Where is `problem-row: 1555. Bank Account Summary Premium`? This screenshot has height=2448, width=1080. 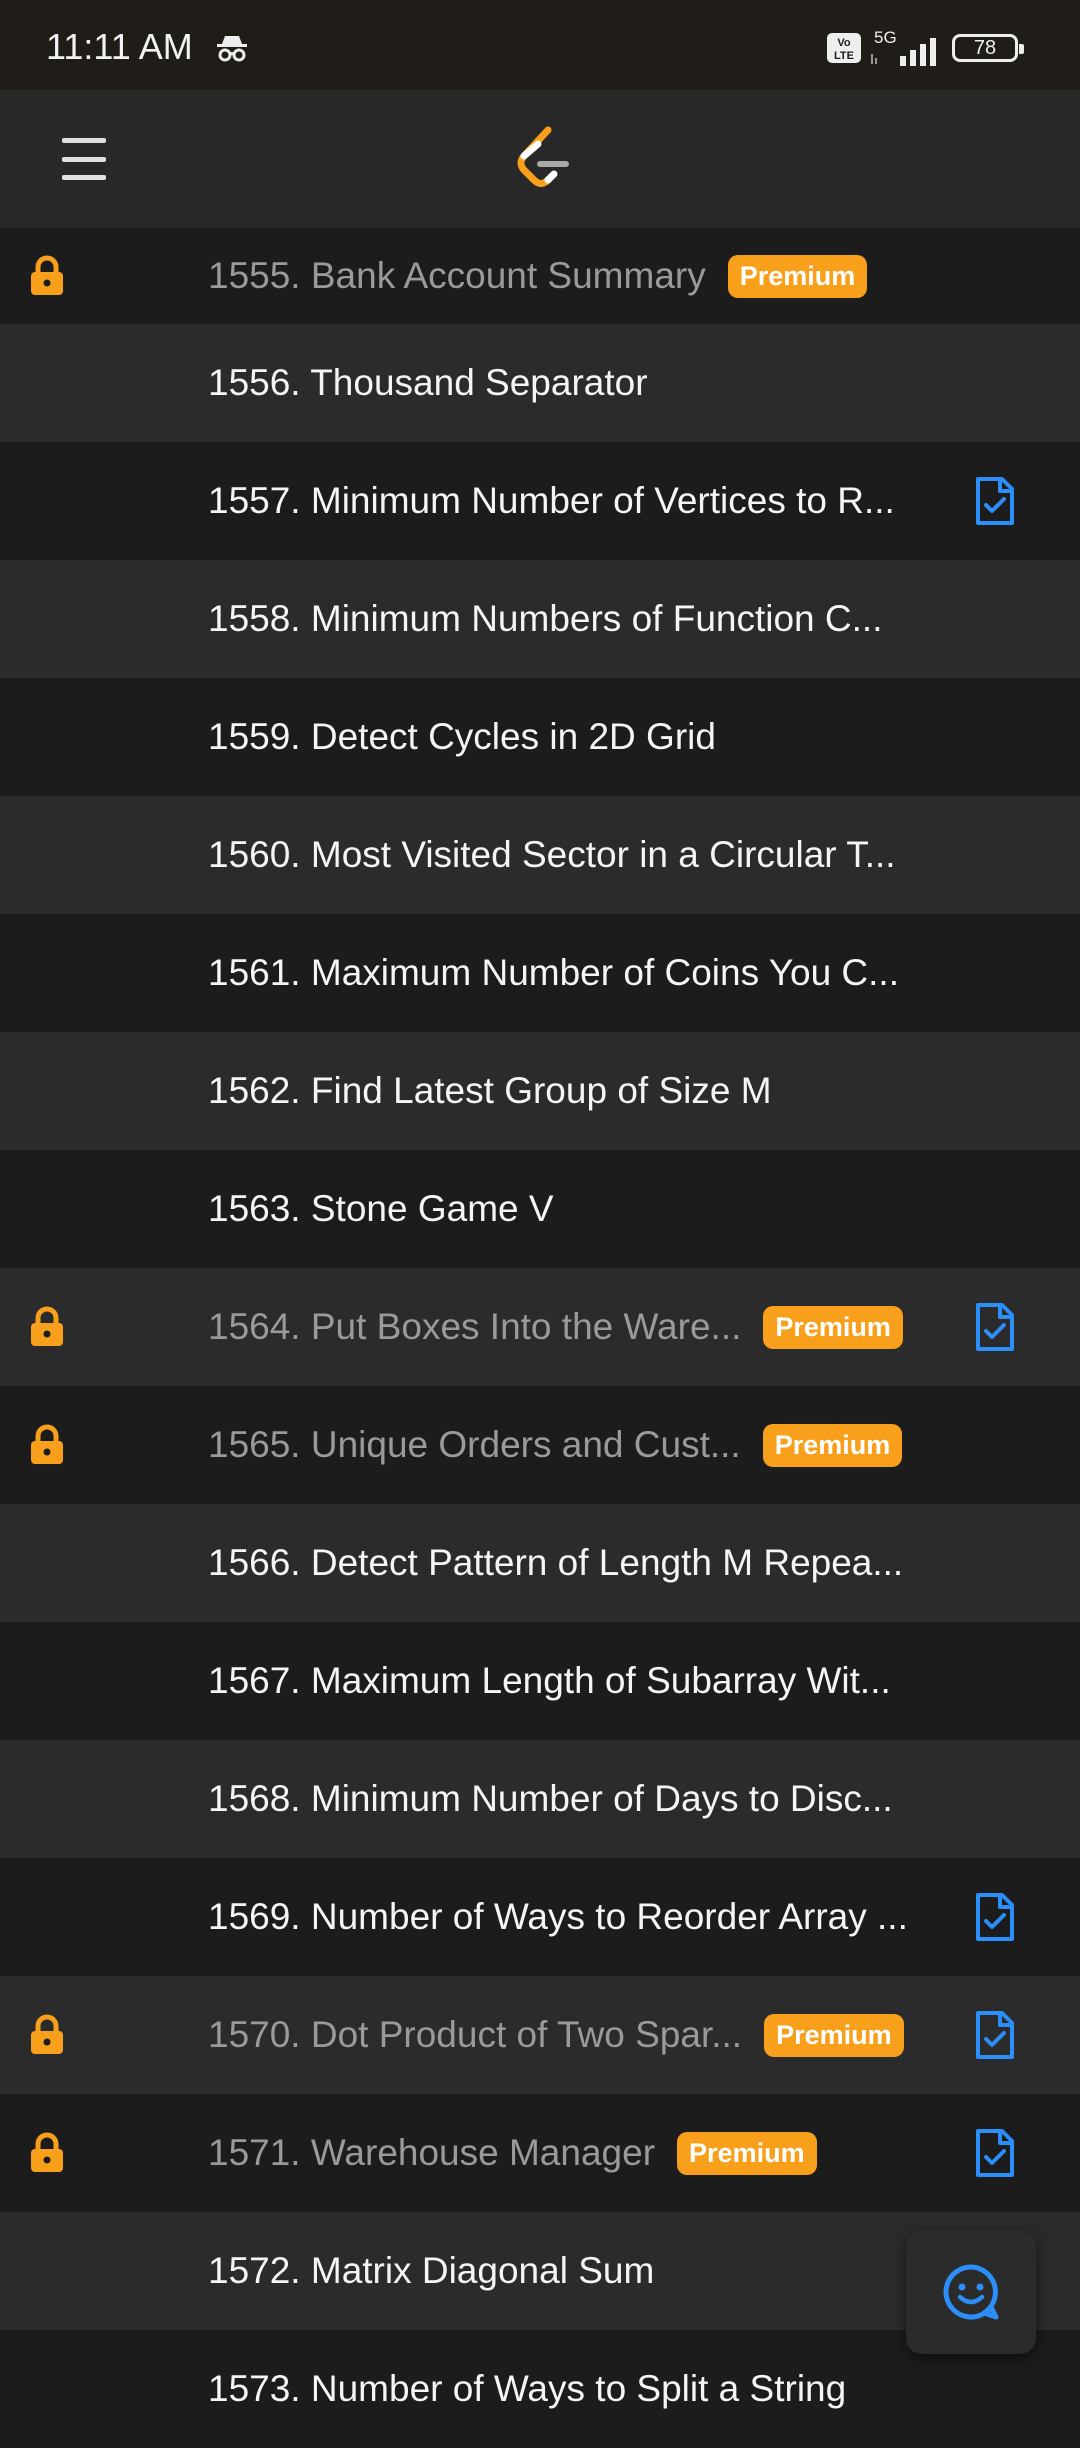 problem-row: 1555. Bank Account Summary Premium is located at coordinates (540, 276).